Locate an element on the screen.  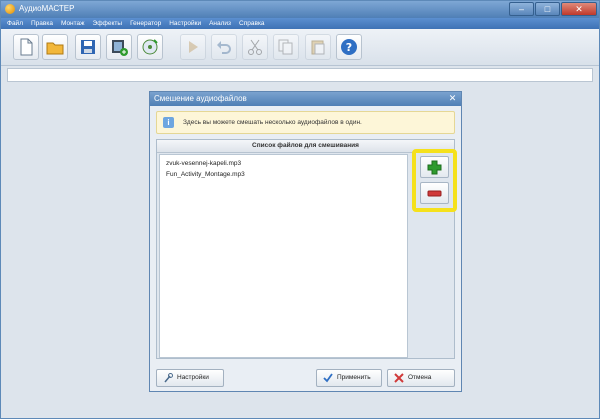
save-button is located at coordinates (88, 47).